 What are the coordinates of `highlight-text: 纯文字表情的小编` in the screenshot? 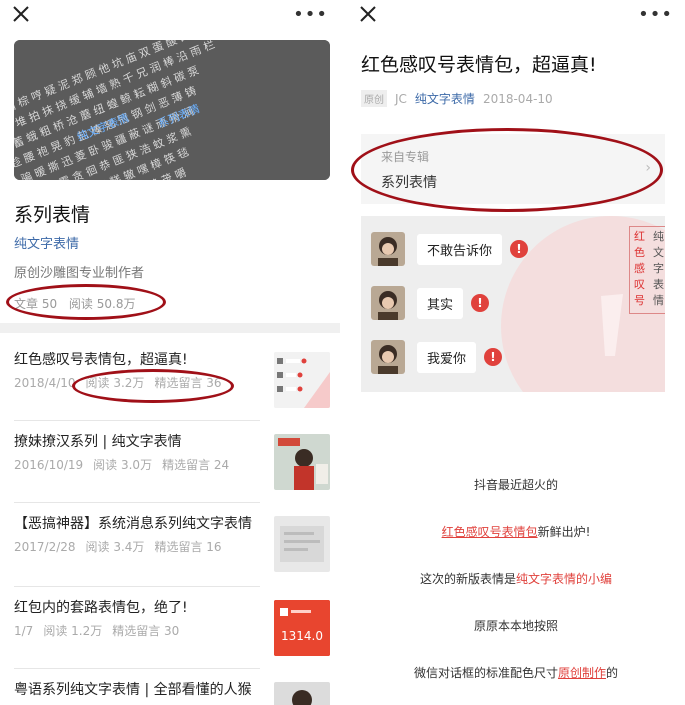 It's located at (564, 579).